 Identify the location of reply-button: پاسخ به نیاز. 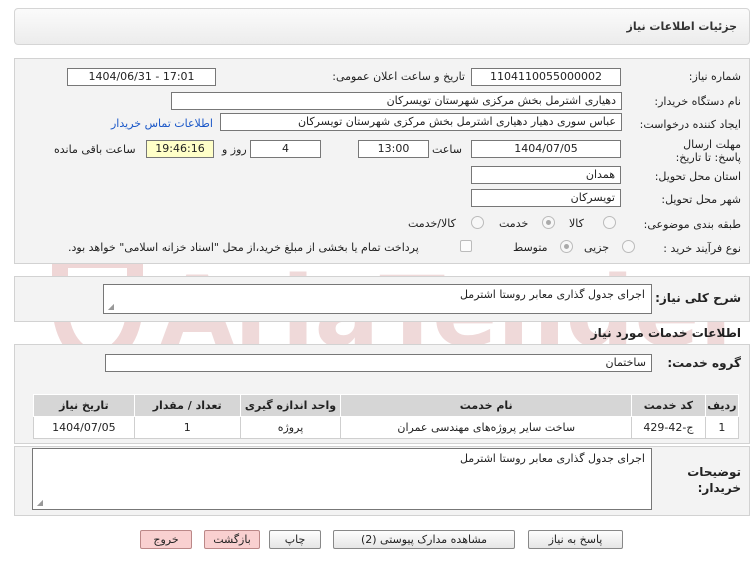
(575, 539).